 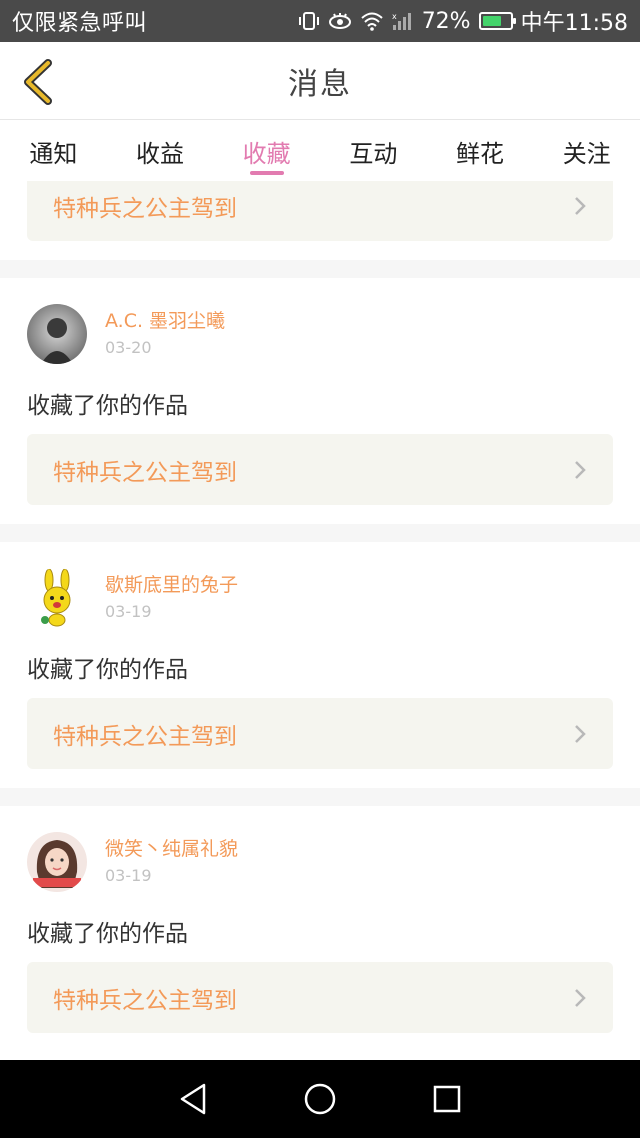 I want to click on username: 微笑丶纯属礼貌, so click(x=171, y=849).